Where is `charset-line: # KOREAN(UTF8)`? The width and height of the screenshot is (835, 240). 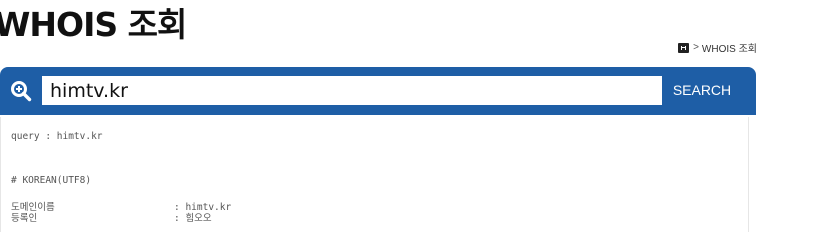 charset-line: # KOREAN(UTF8) is located at coordinates (51, 180).